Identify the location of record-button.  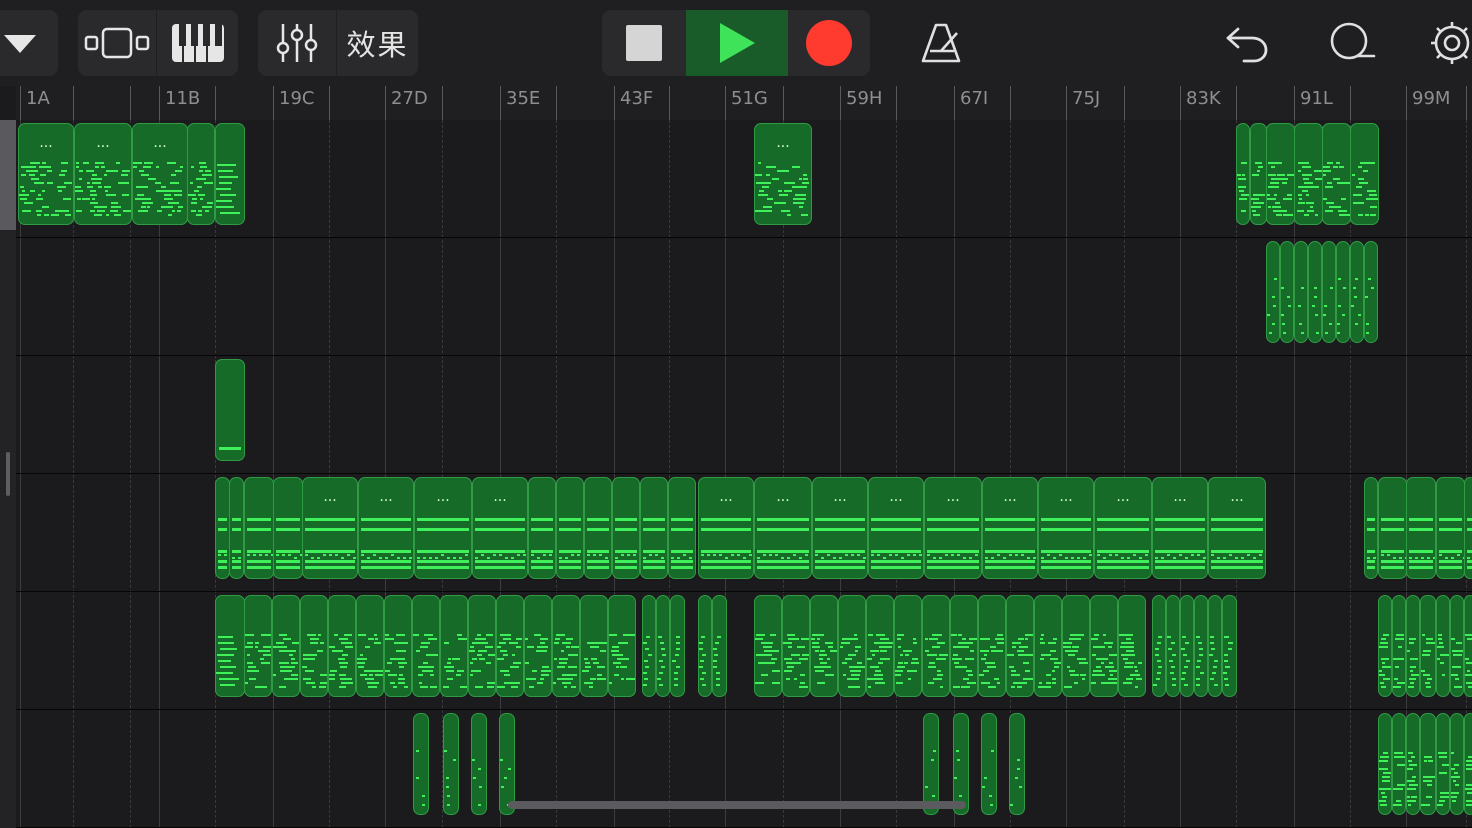
(829, 43).